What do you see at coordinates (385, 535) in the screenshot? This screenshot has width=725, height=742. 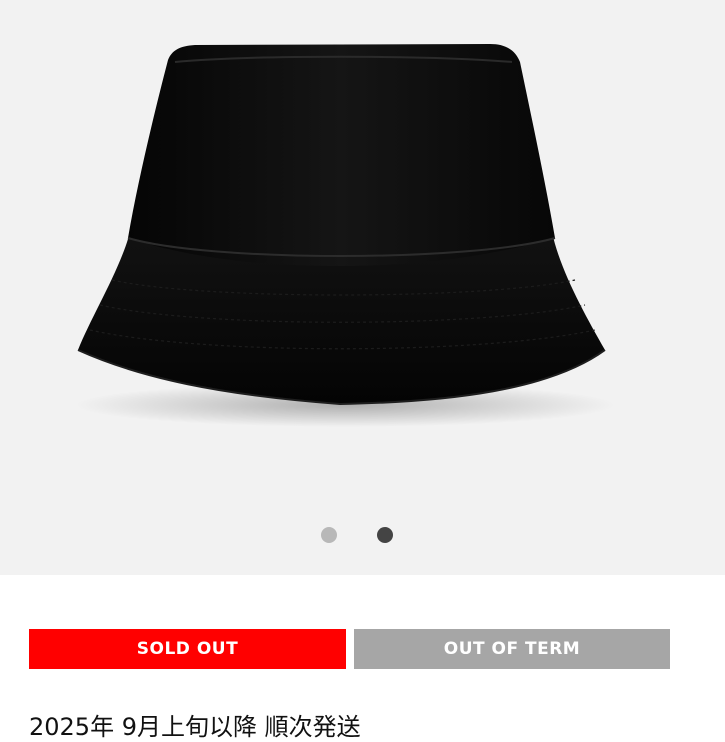 I see `carousel-dot-2-active` at bounding box center [385, 535].